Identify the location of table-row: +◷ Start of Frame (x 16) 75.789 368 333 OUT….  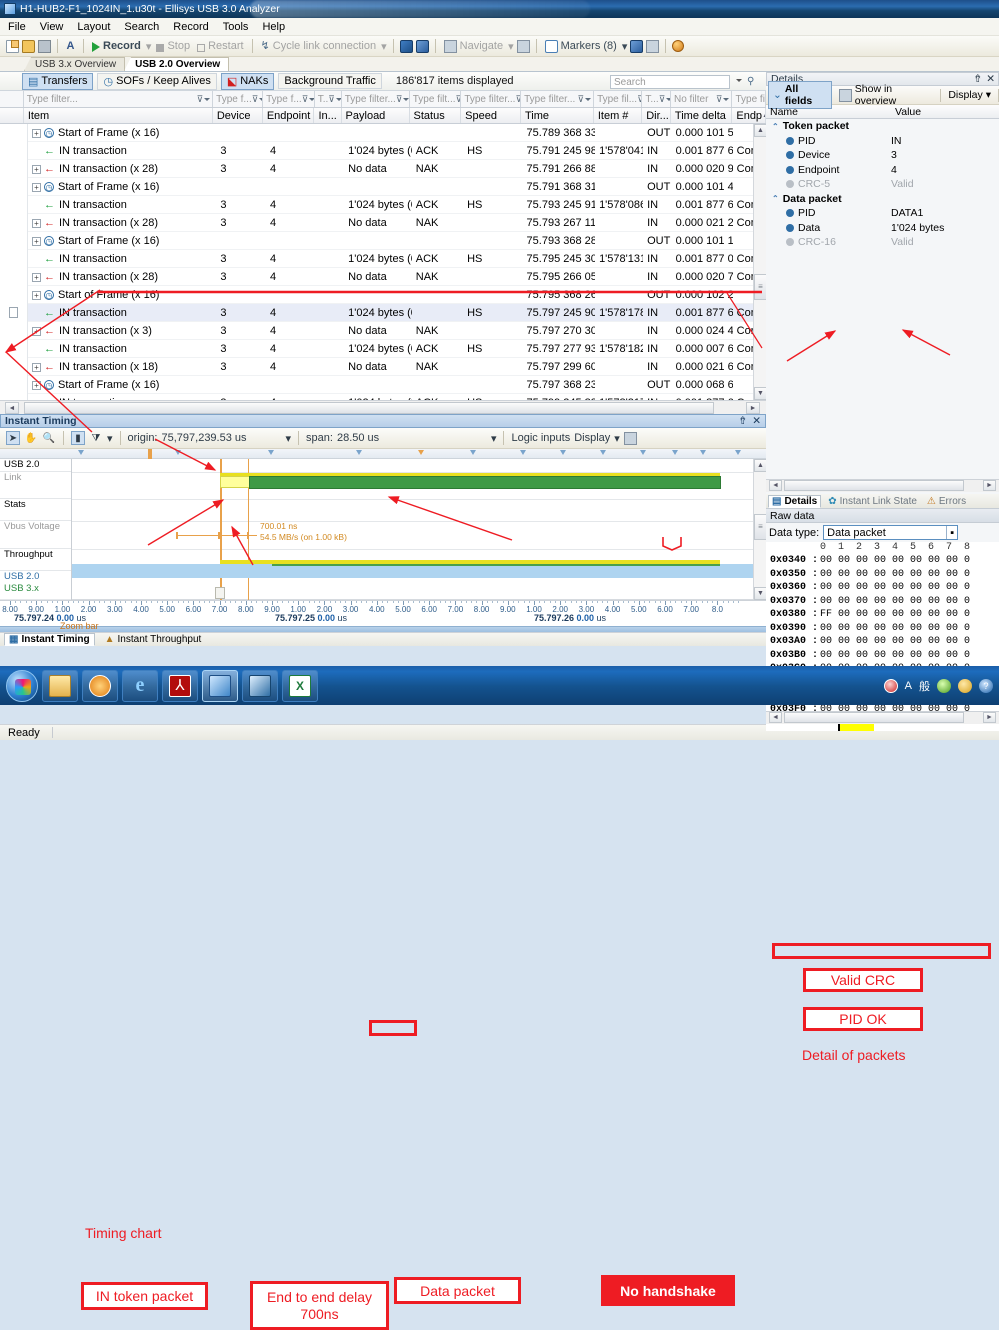
(383, 133).